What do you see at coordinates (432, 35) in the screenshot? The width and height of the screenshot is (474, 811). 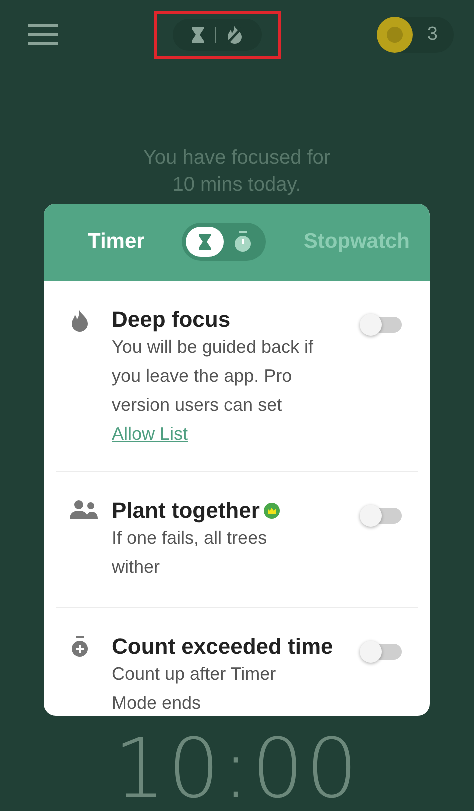 I see `coin-count: 3` at bounding box center [432, 35].